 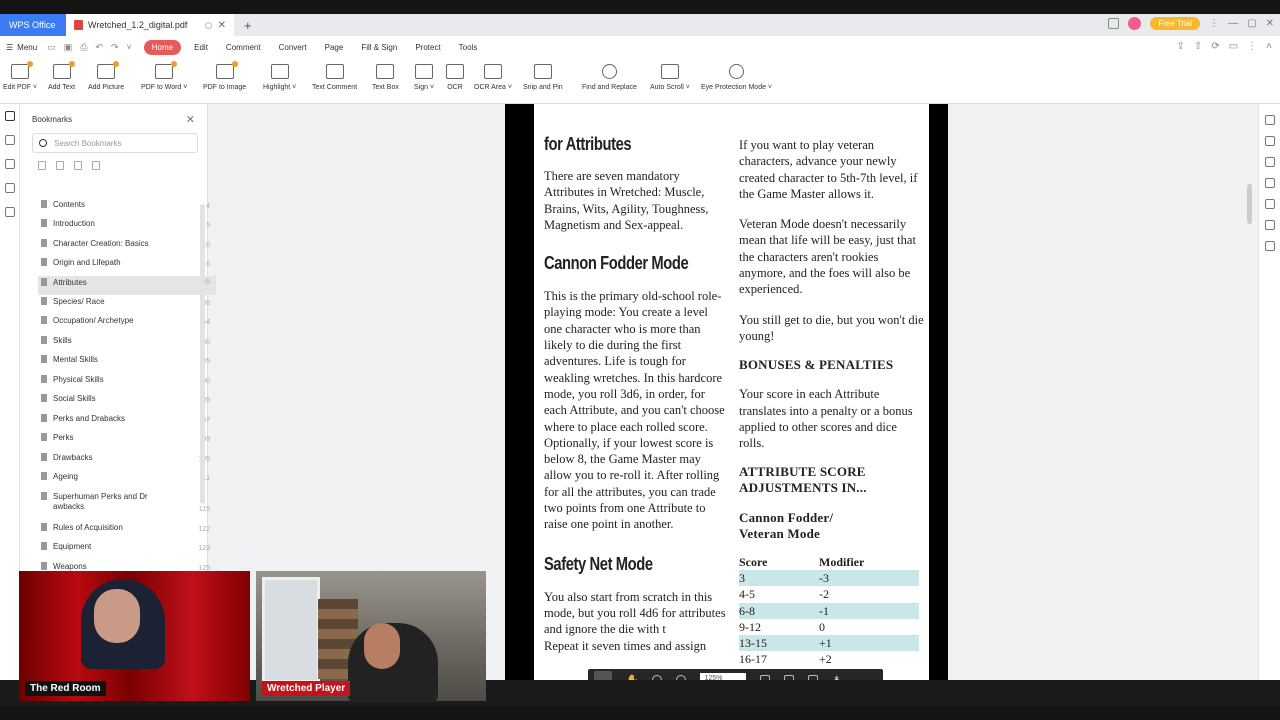 I want to click on tab-fill-sign: Fill & Sign, so click(x=379, y=47).